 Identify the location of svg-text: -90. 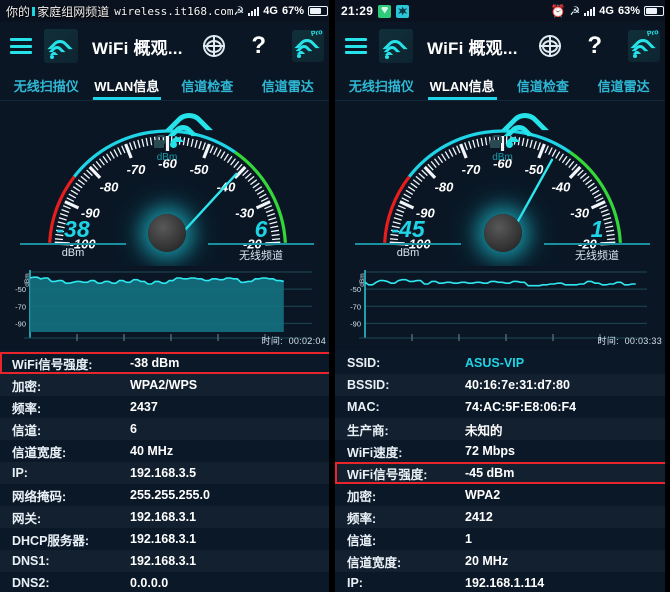
(20, 323).